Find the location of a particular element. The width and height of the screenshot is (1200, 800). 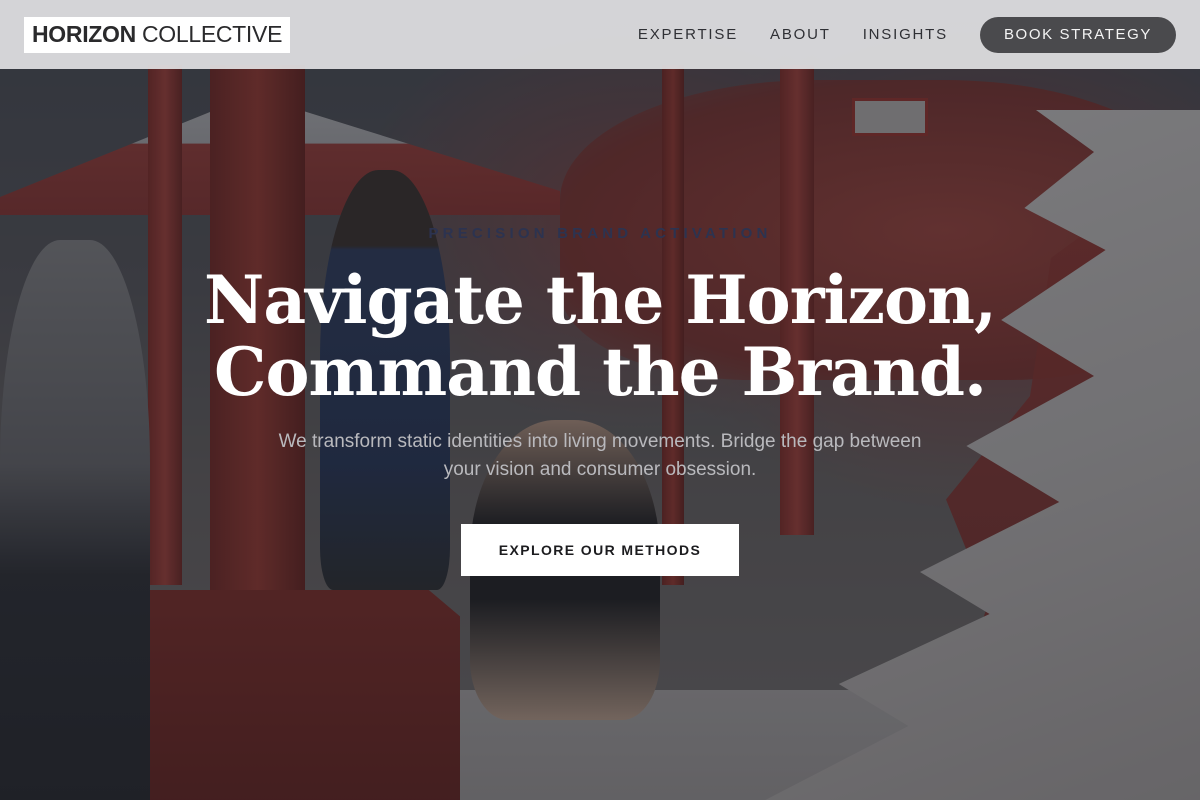

nav-link-insights: INSIGHTS is located at coordinates (905, 34).